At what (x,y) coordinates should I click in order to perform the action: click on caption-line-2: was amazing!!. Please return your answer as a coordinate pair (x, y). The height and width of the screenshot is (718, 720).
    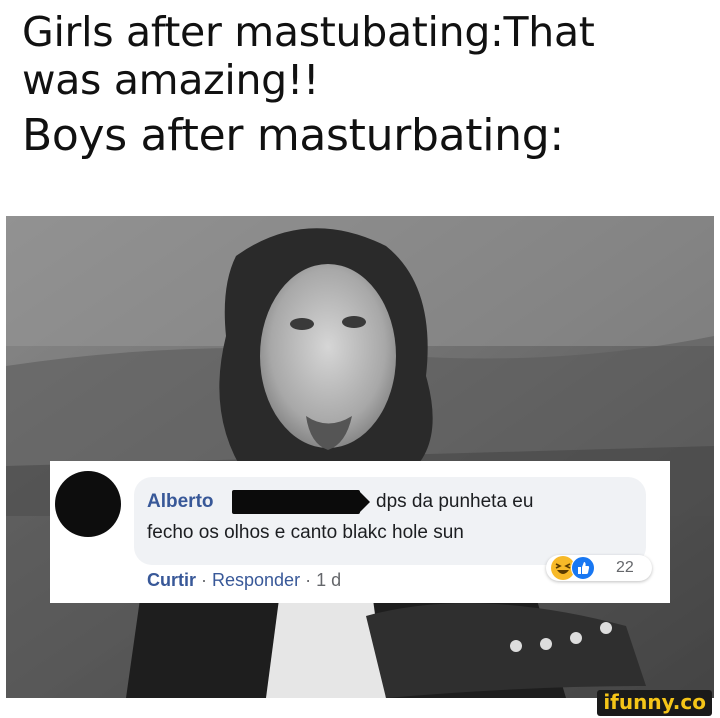
    Looking at the image, I should click on (171, 80).